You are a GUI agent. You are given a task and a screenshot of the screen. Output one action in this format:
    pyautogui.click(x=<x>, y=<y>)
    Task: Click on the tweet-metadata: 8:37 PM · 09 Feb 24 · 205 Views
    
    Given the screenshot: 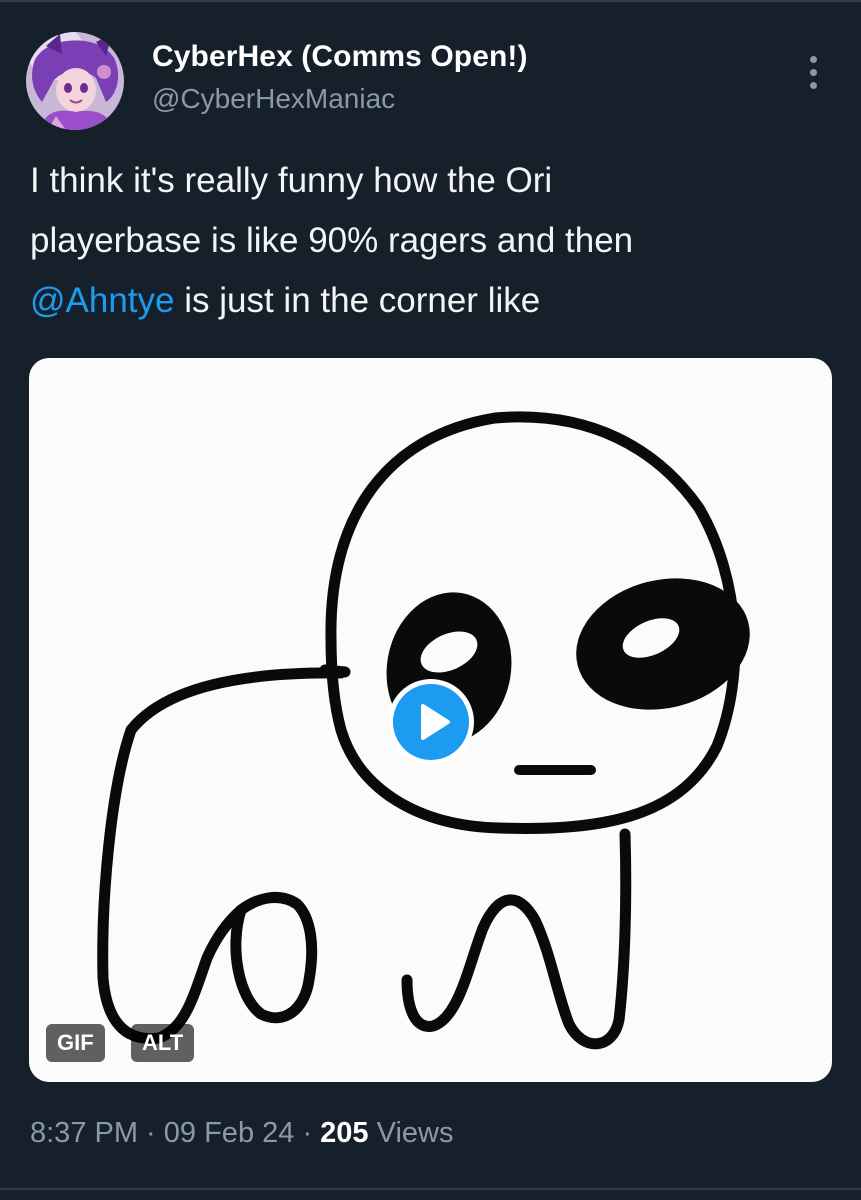 What is the action you would take?
    pyautogui.click(x=241, y=1133)
    